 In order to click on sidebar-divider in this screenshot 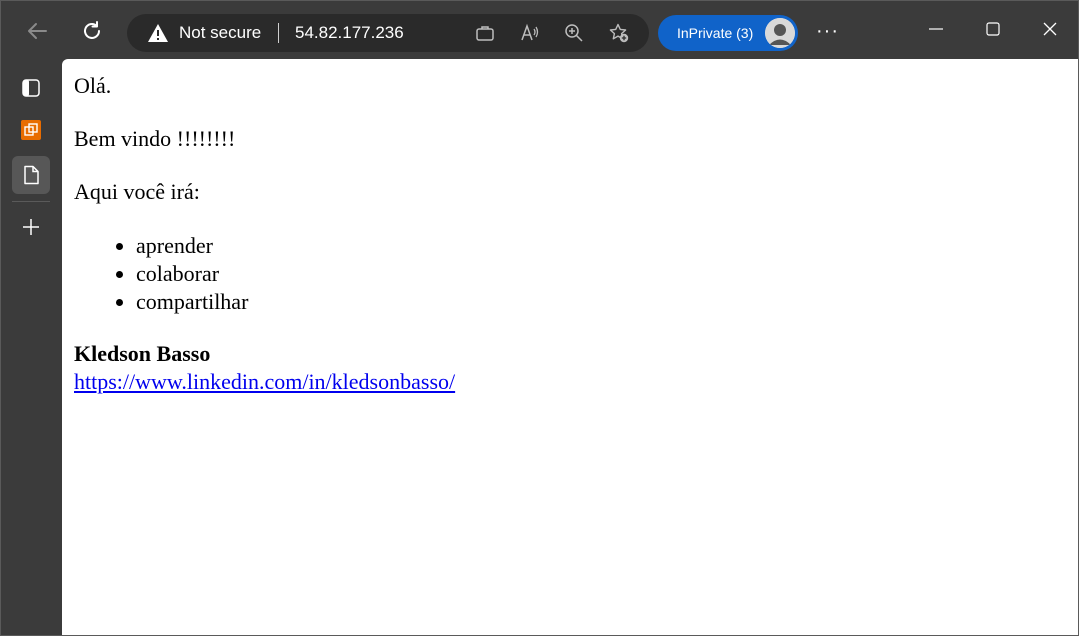, I will do `click(31, 201)`.